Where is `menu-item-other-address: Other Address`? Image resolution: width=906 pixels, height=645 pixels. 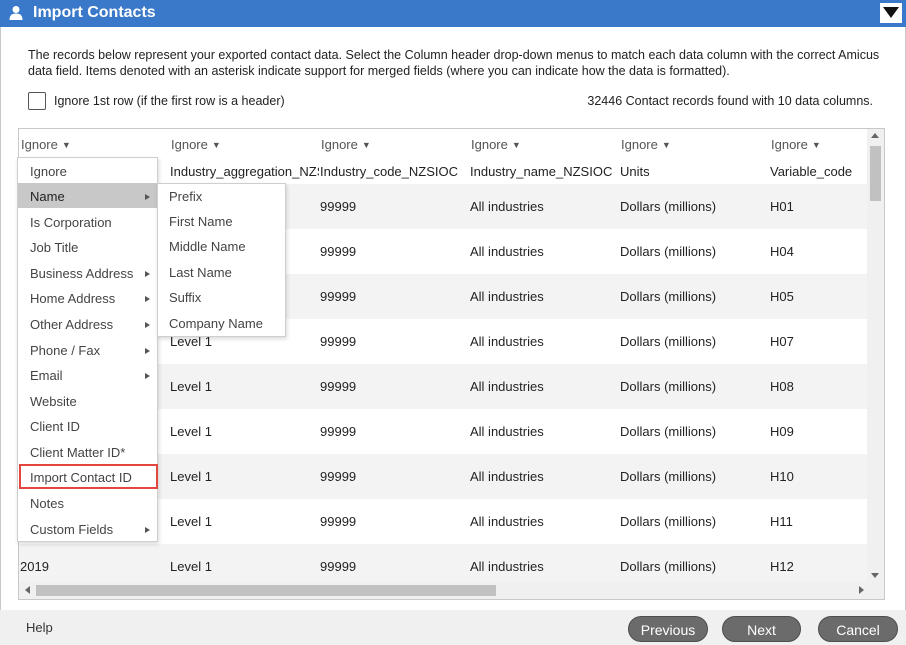 menu-item-other-address: Other Address is located at coordinates (87, 323).